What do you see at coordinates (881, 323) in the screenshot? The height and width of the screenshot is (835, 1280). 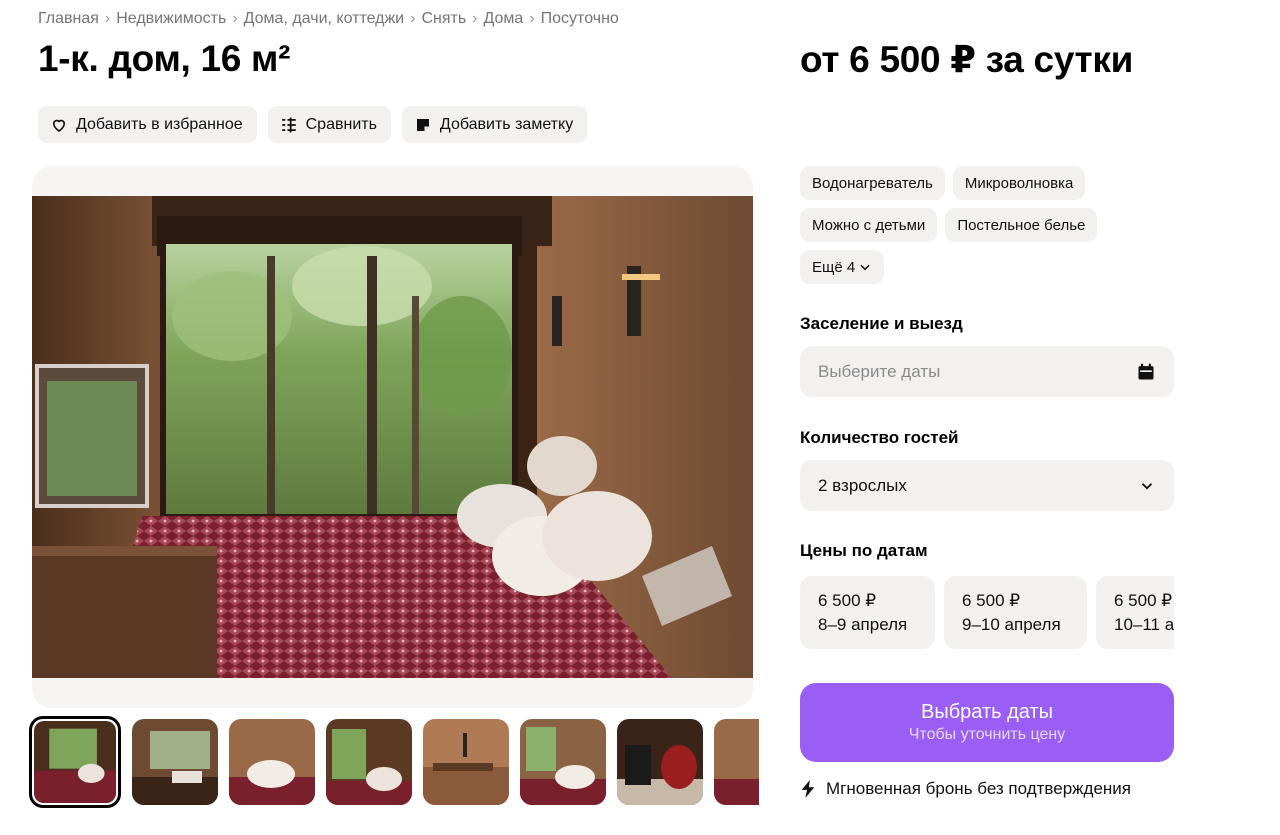 I see `checkin-label: Заселение и выезд` at bounding box center [881, 323].